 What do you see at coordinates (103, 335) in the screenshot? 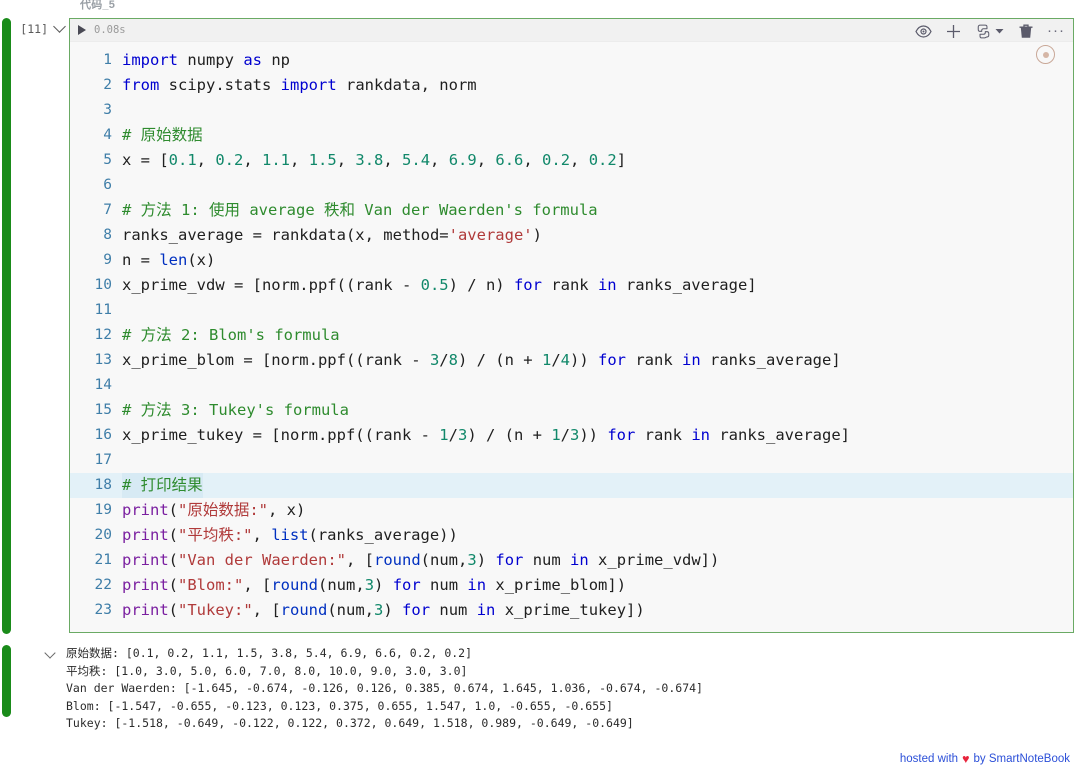
I see `line-number: 12` at bounding box center [103, 335].